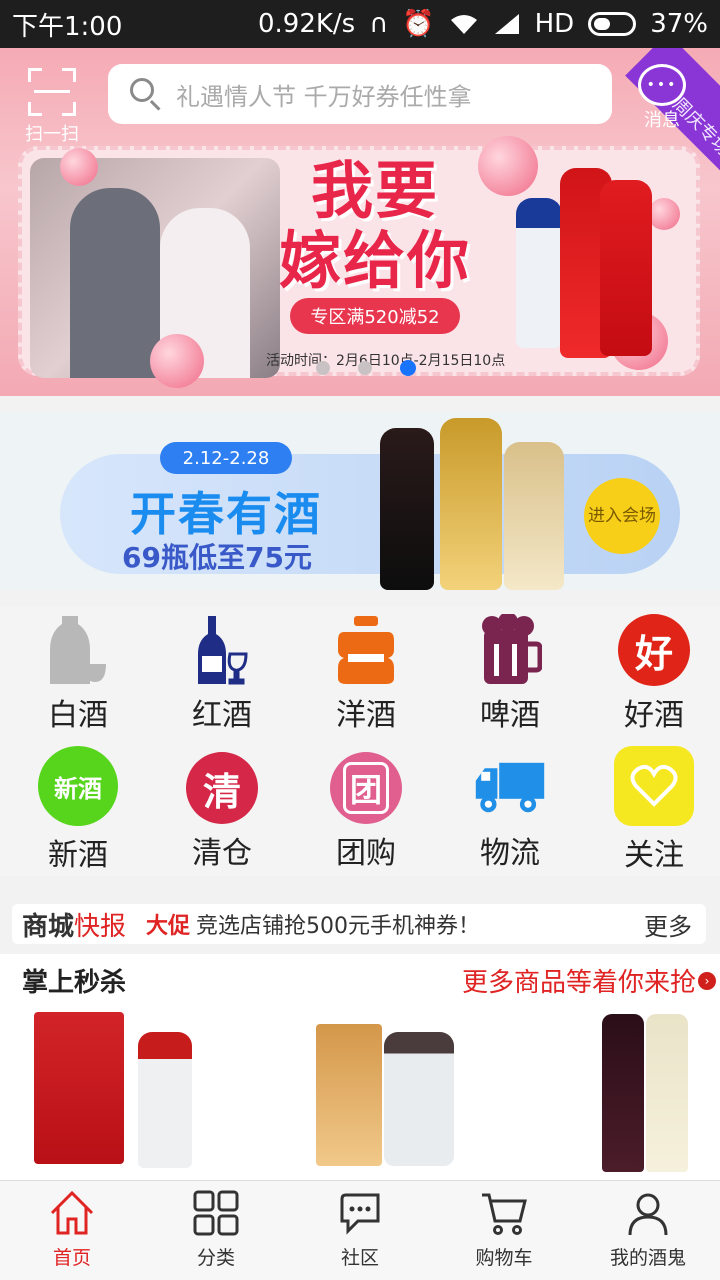  Describe the element at coordinates (360, 1213) in the screenshot. I see `chat-icon` at that location.